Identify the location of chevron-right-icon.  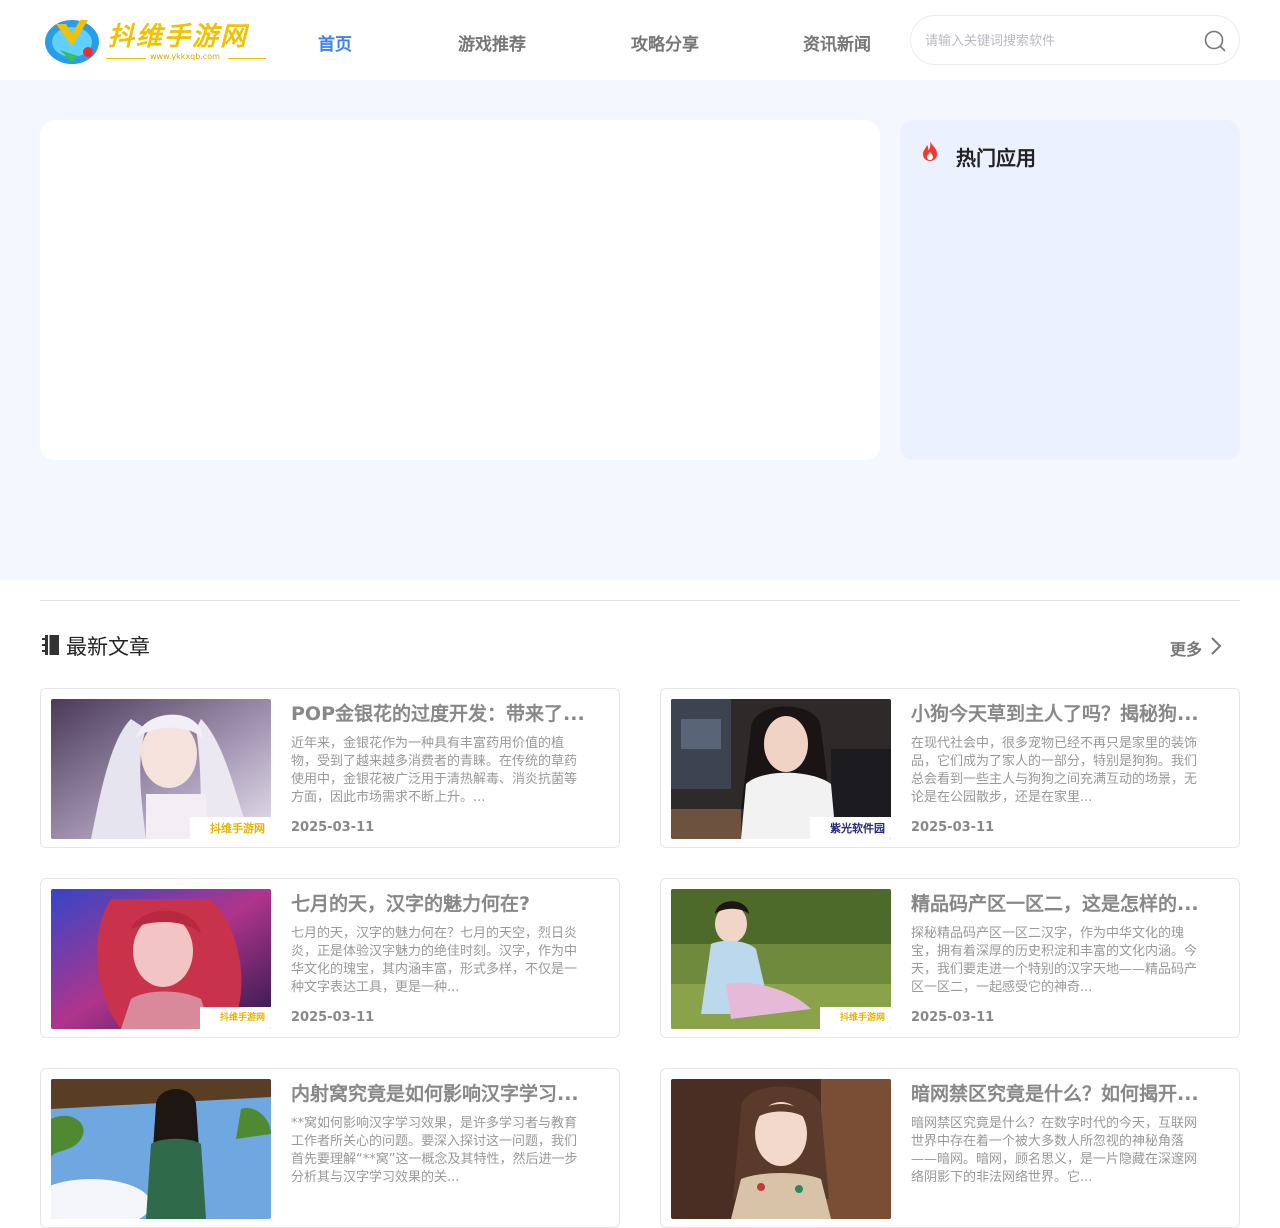
(1216, 646).